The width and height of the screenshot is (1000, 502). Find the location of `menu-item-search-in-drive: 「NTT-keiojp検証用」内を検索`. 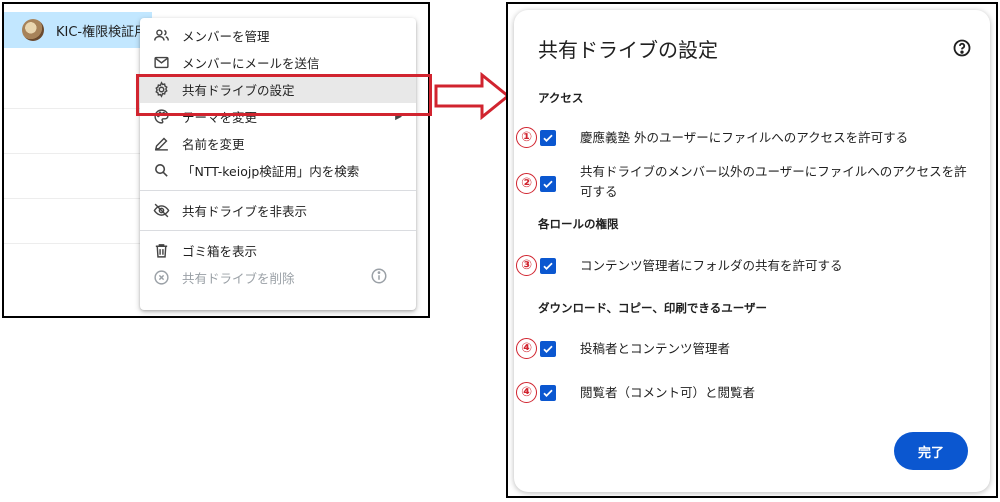

menu-item-search-in-drive: 「NTT-keiojp検証用」内を検索 is located at coordinates (278, 170).